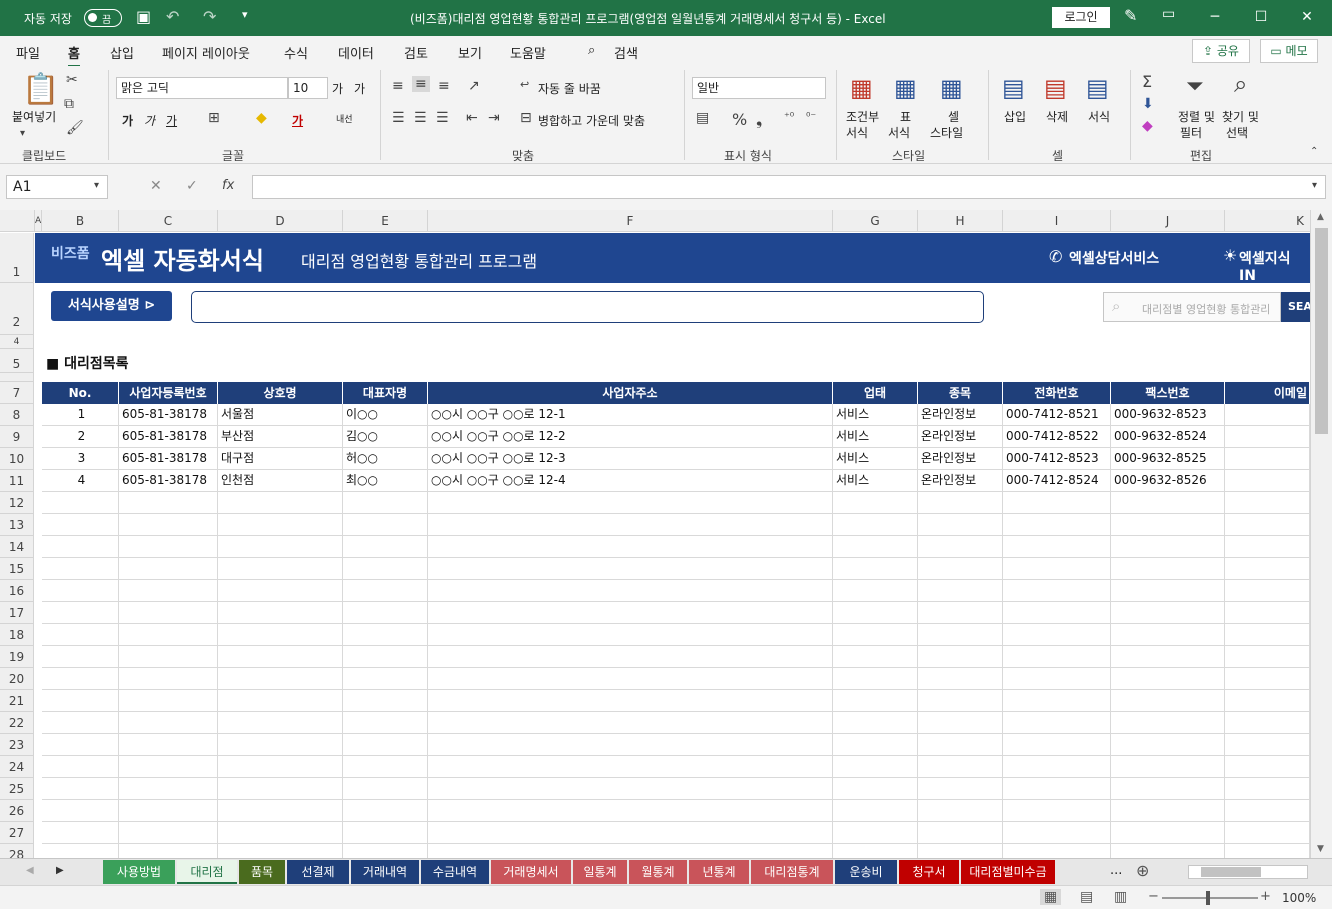 The image size is (1332, 909). I want to click on customize-qat-icon: ▾, so click(245, 14).